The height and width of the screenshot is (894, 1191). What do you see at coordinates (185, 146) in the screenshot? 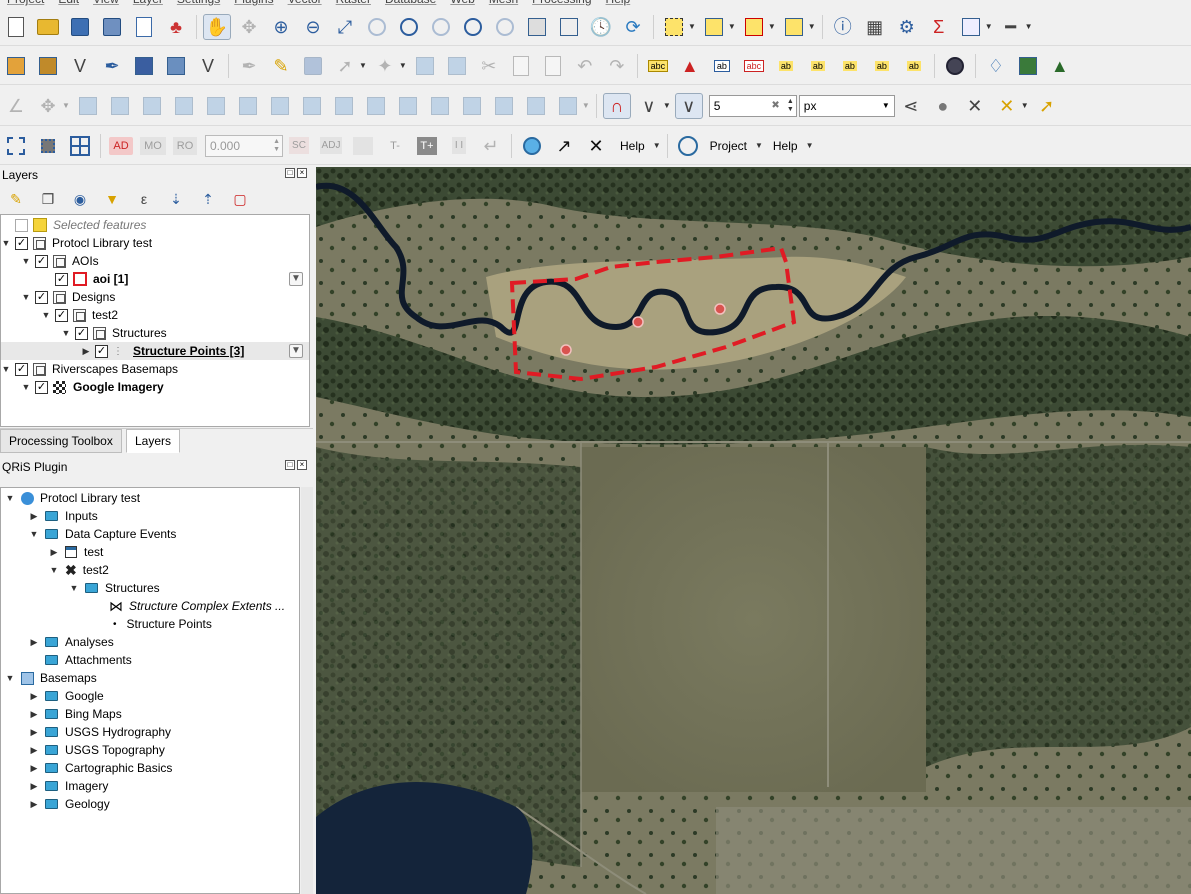
I see `ro-button: RO` at bounding box center [185, 146].